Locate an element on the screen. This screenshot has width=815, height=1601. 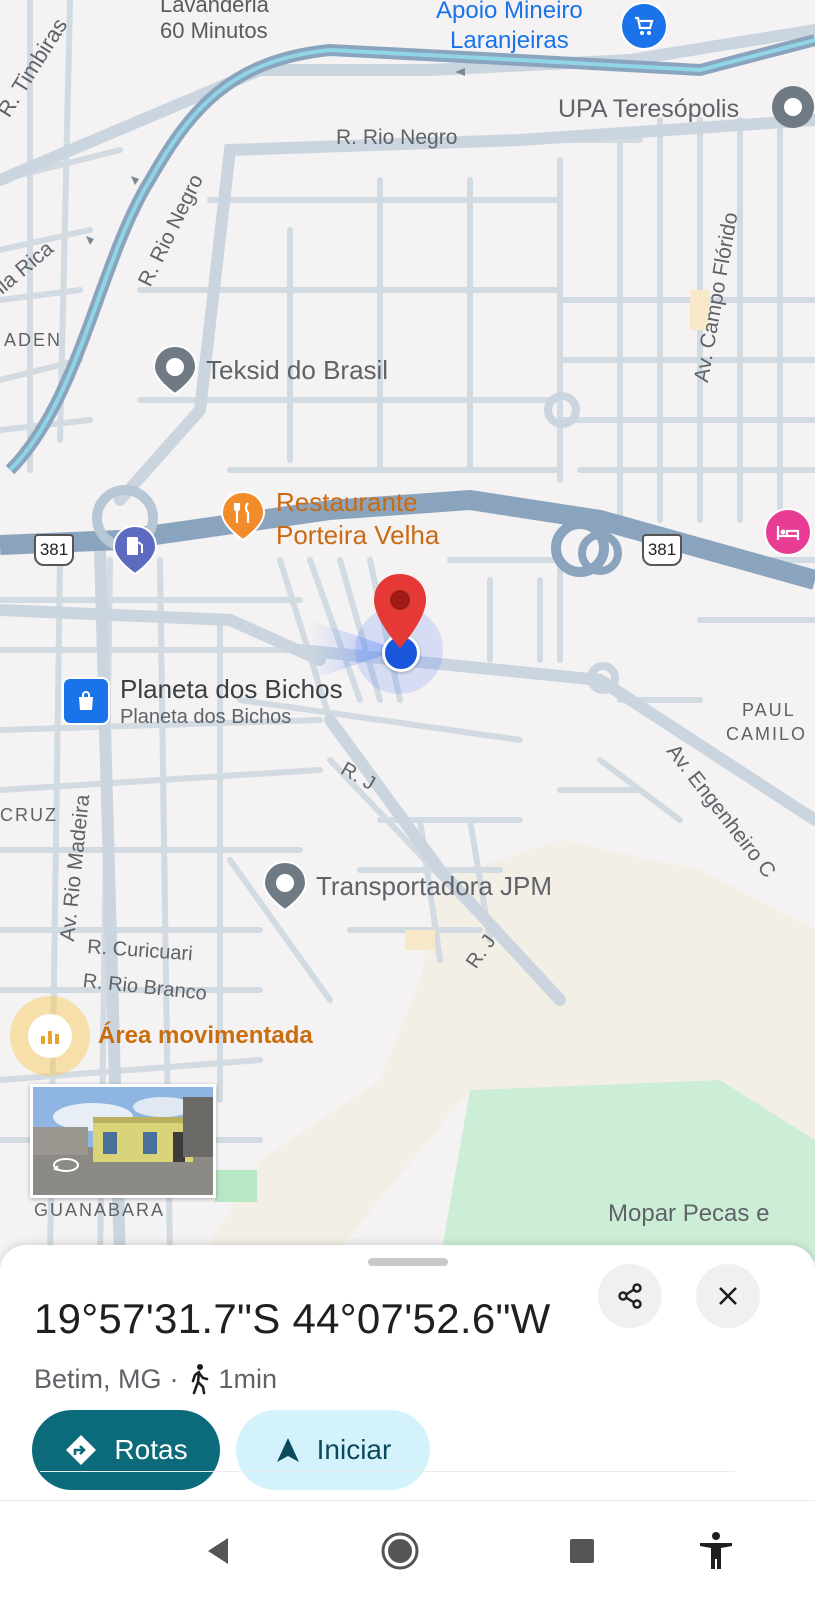
drag-handle is located at coordinates (408, 1262).